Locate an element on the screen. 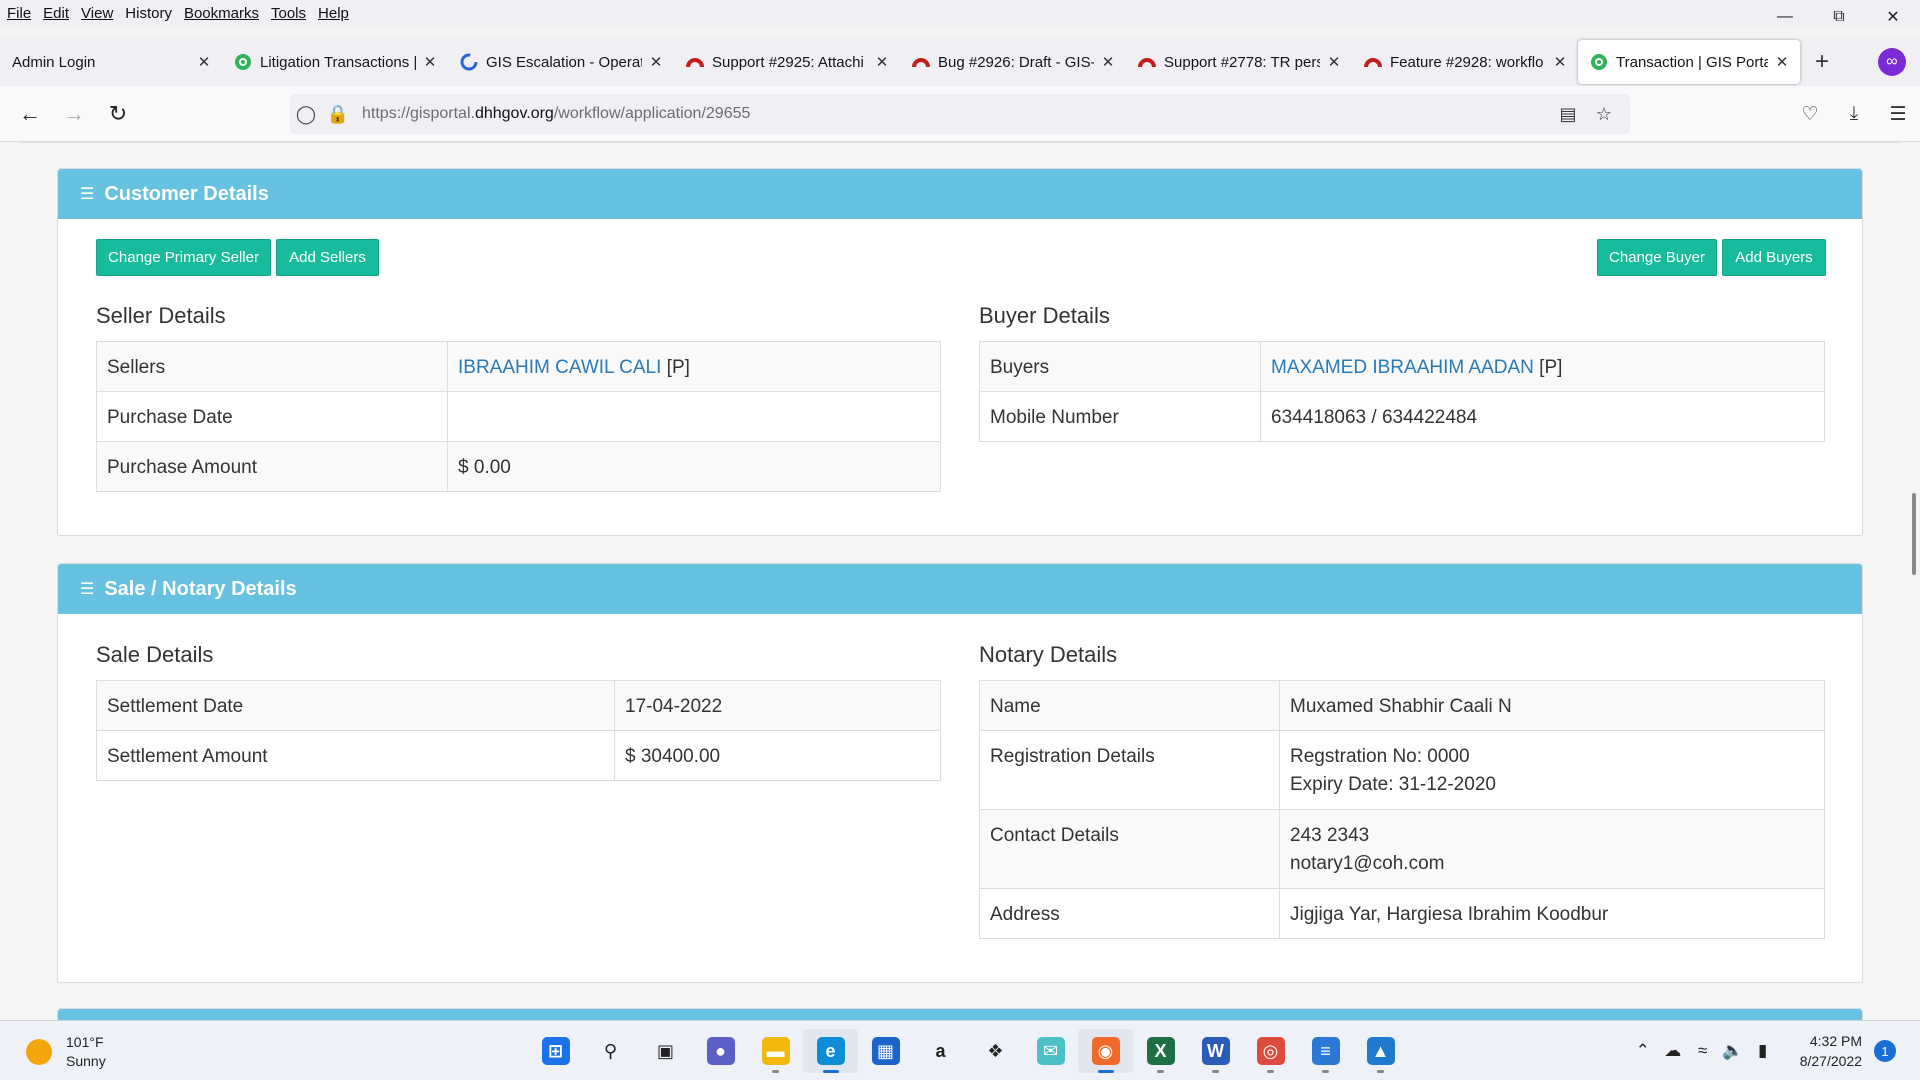 This screenshot has height=1080, width=1920. notification-badge: 1 is located at coordinates (1885, 1051).